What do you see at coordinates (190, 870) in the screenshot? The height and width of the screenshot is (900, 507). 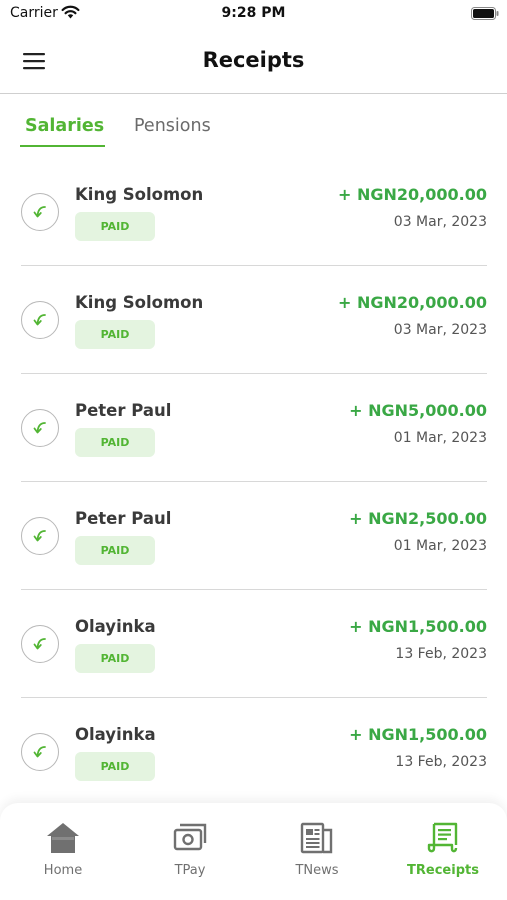 I see `tabbar-label-tpay: TPay` at bounding box center [190, 870].